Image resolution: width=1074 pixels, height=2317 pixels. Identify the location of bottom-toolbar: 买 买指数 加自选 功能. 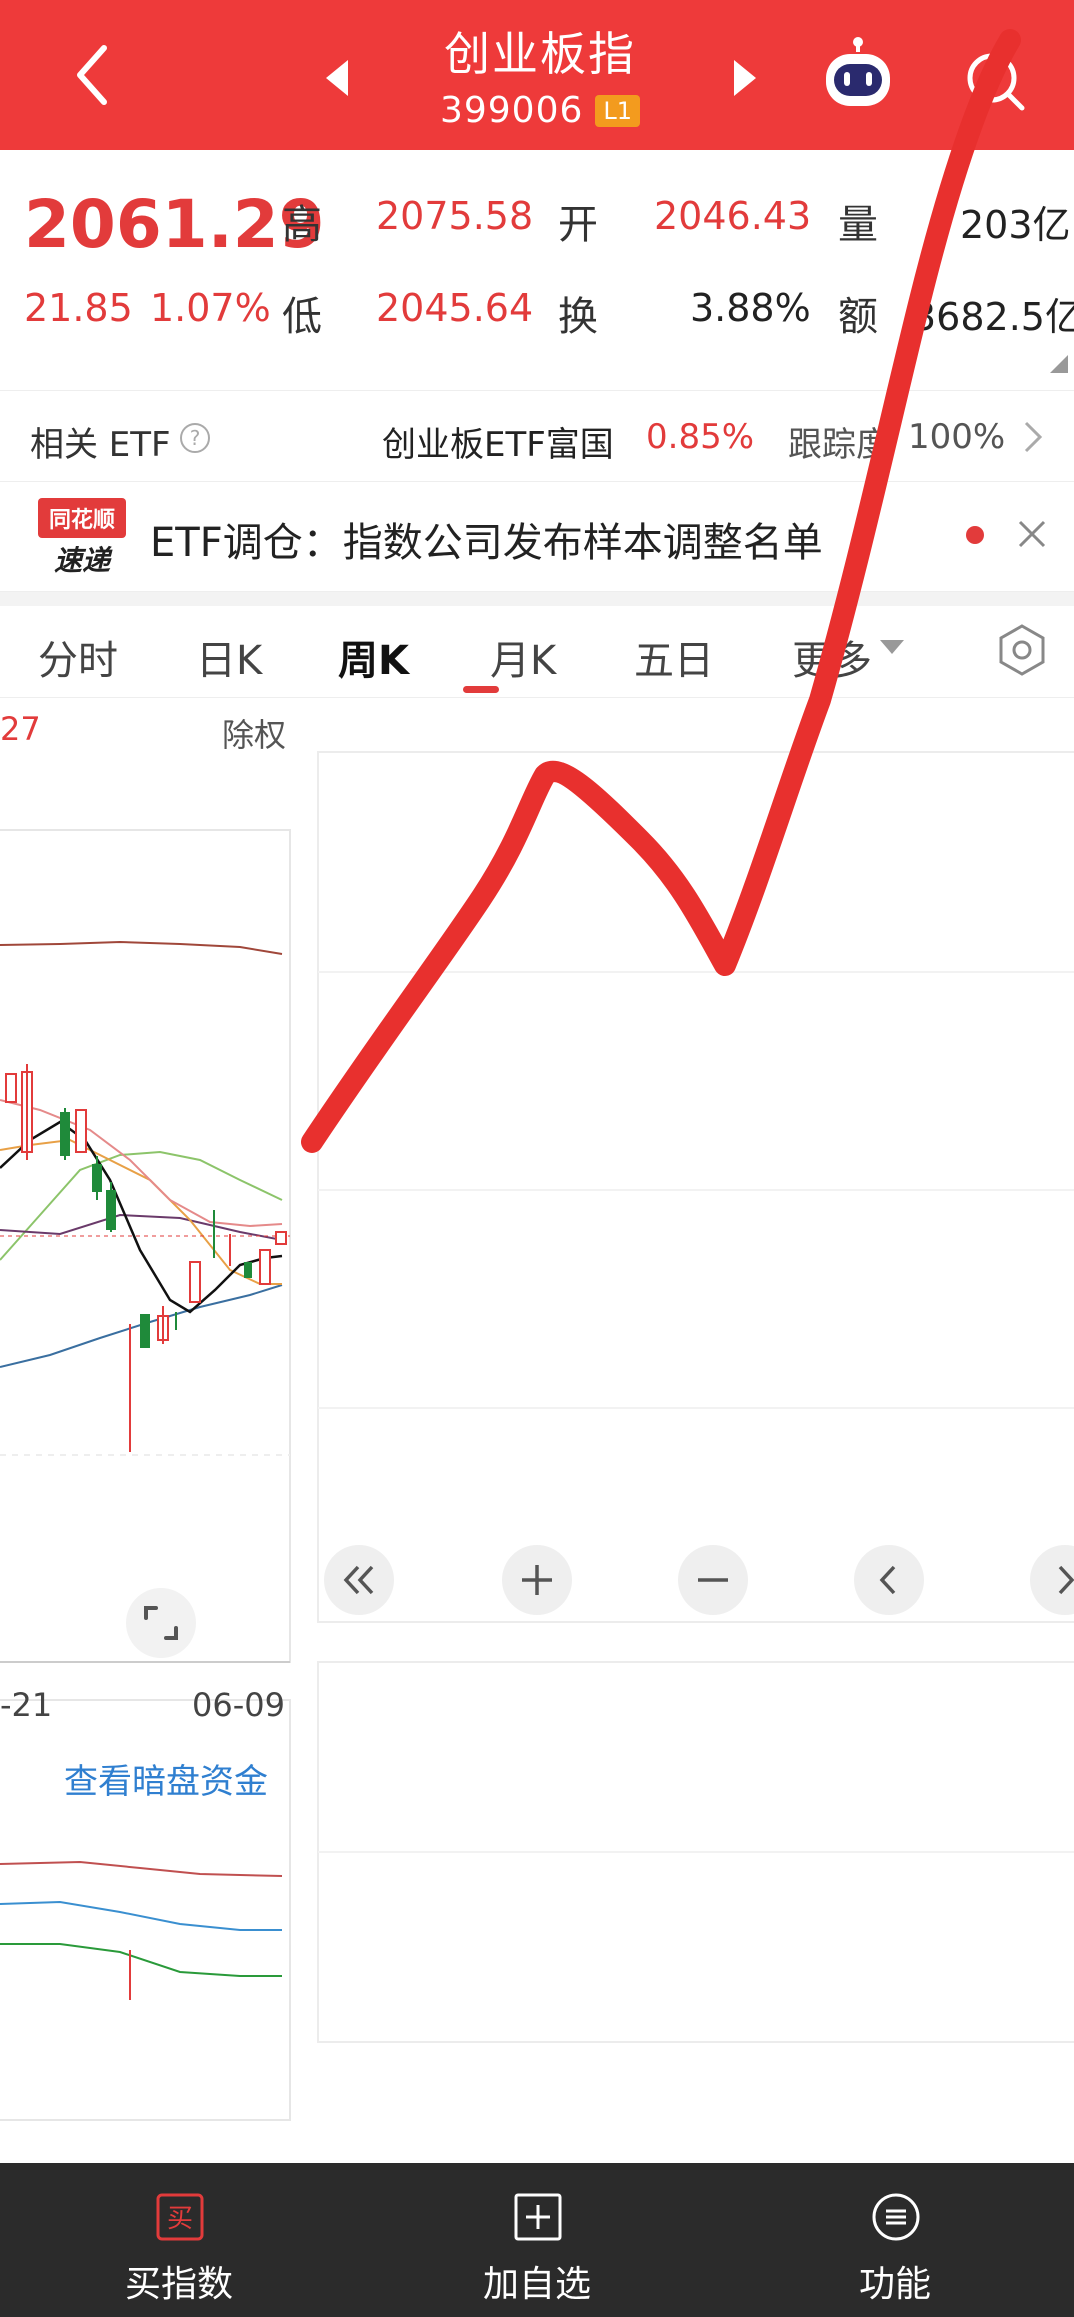
(537, 2240).